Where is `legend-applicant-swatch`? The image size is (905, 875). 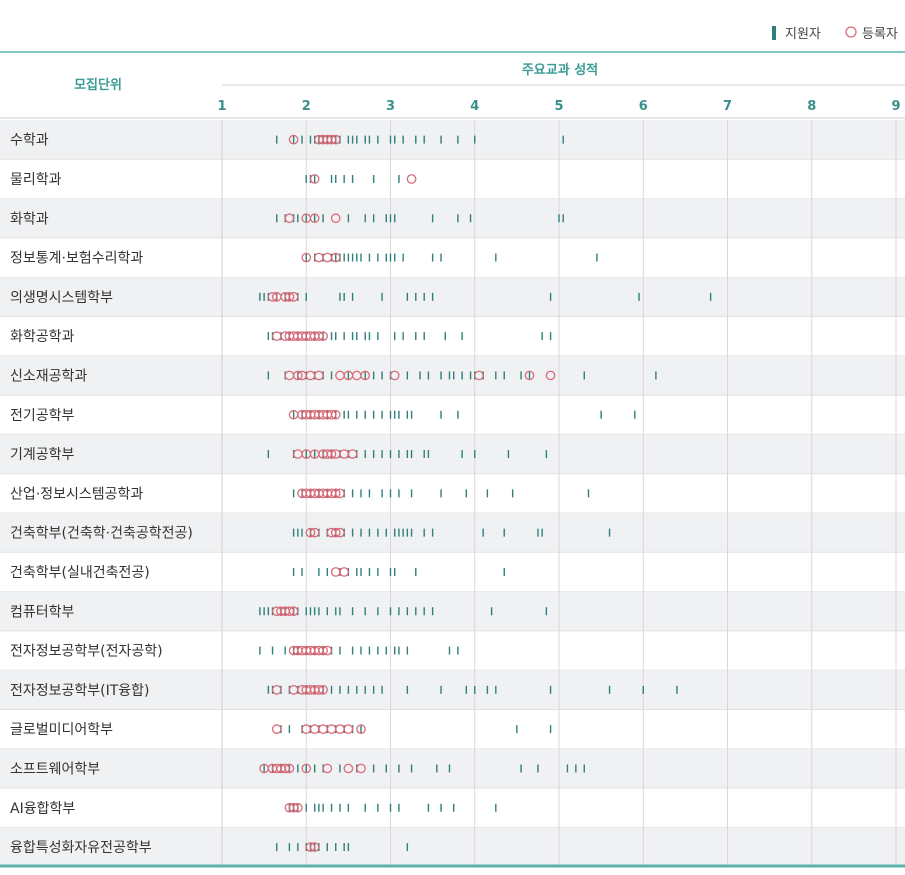
legend-applicant-swatch is located at coordinates (774, 33).